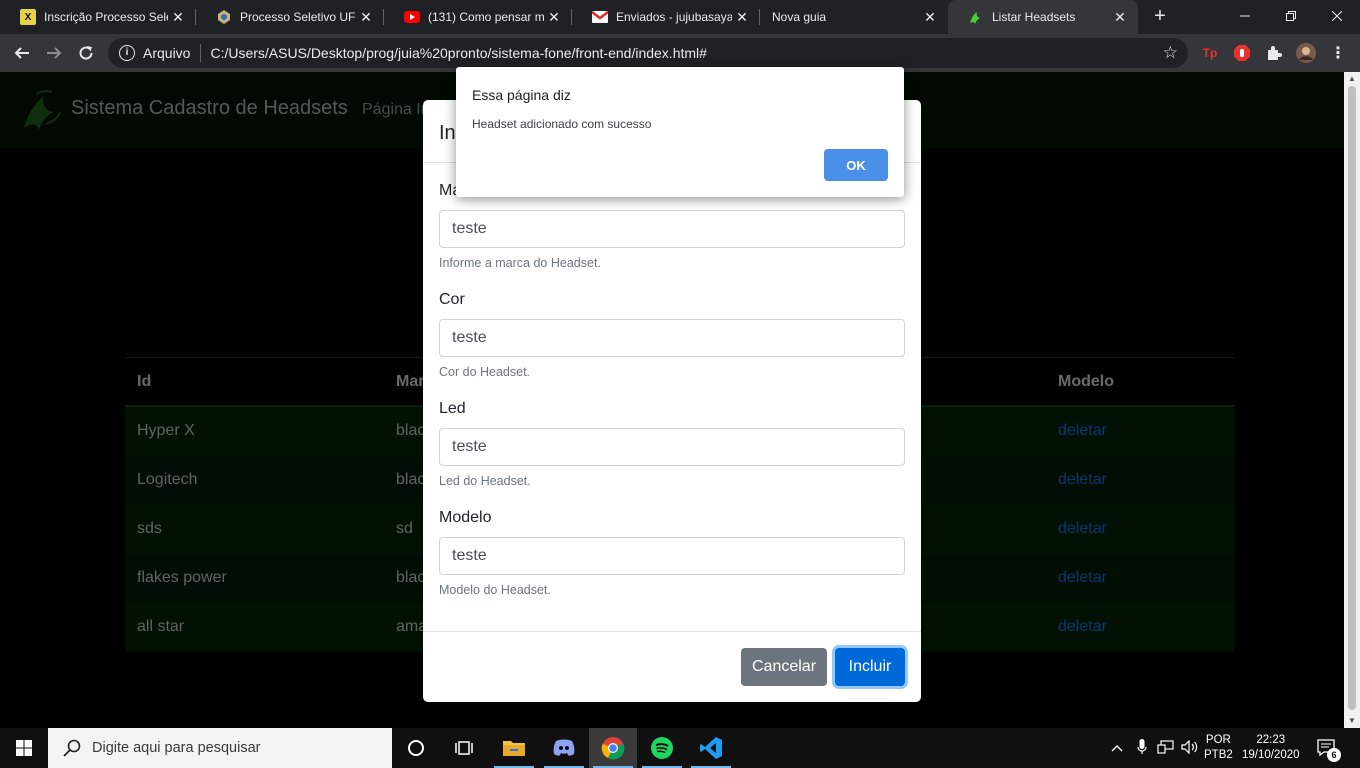 This screenshot has height=768, width=1360. Describe the element at coordinates (127, 53) in the screenshot. I see `info-icon: i` at that location.